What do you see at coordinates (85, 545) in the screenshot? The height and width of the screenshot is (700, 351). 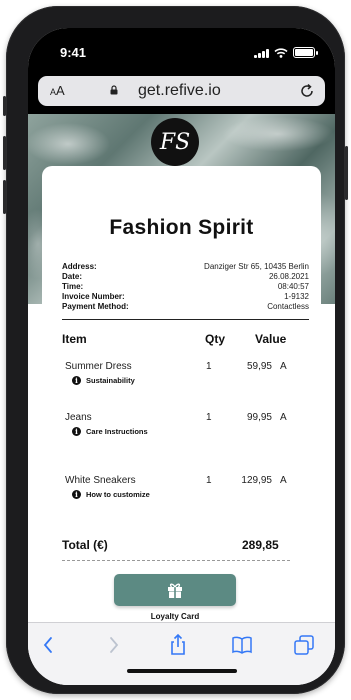 I see `total-label: Total (€)` at bounding box center [85, 545].